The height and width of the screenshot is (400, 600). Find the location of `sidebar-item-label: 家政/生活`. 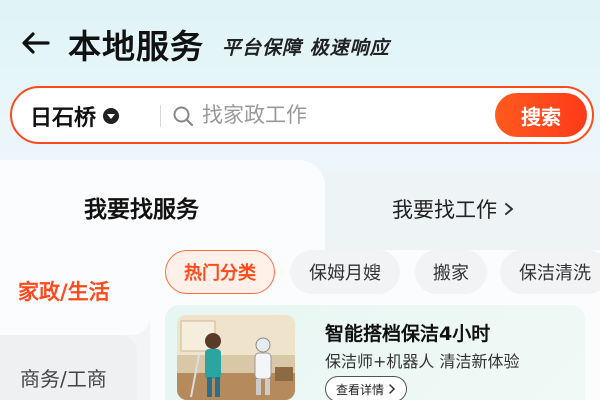

sidebar-item-label: 家政/生活 is located at coordinates (64, 292).